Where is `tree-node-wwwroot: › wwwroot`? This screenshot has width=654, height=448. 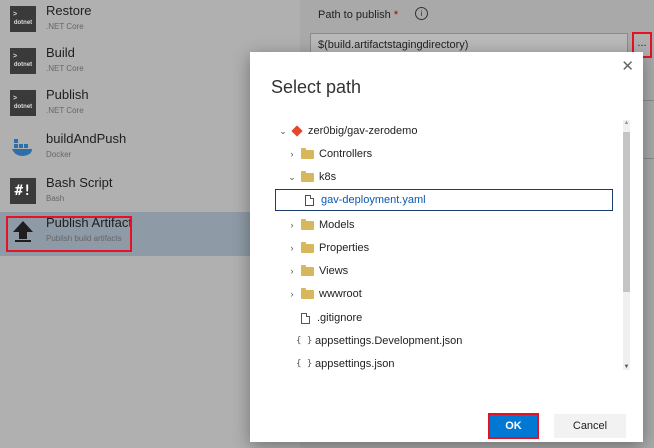 tree-node-wwwroot: › wwwroot is located at coordinates (324, 294).